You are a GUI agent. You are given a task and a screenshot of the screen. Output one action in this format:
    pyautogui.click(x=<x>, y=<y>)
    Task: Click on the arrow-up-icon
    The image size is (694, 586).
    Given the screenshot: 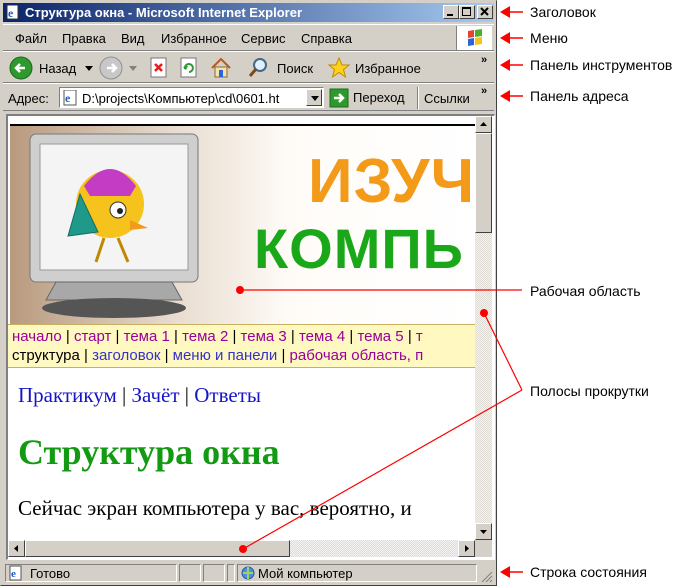 What is the action you would take?
    pyautogui.click(x=483, y=124)
    